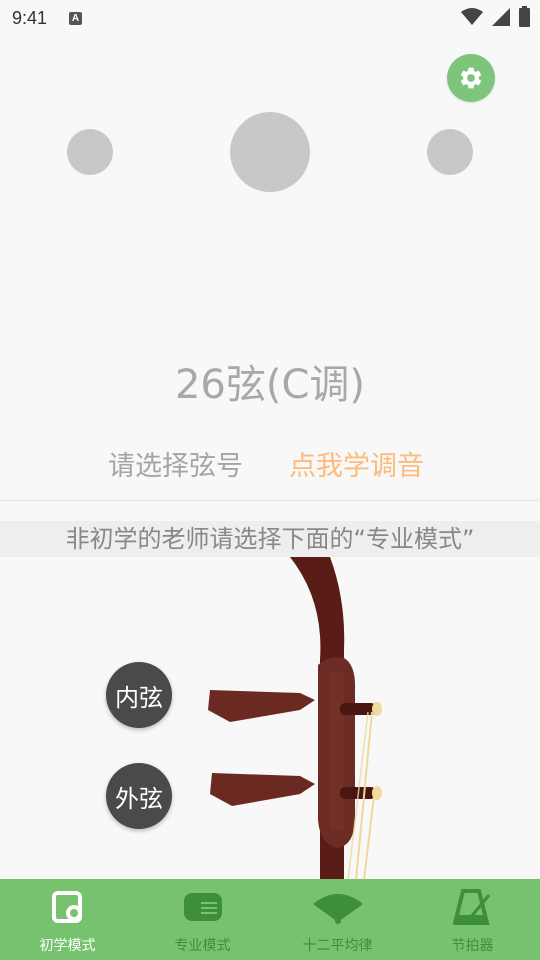 The height and width of the screenshot is (960, 540). Describe the element at coordinates (67, 946) in the screenshot. I see `nav-label: 初学模式` at that location.